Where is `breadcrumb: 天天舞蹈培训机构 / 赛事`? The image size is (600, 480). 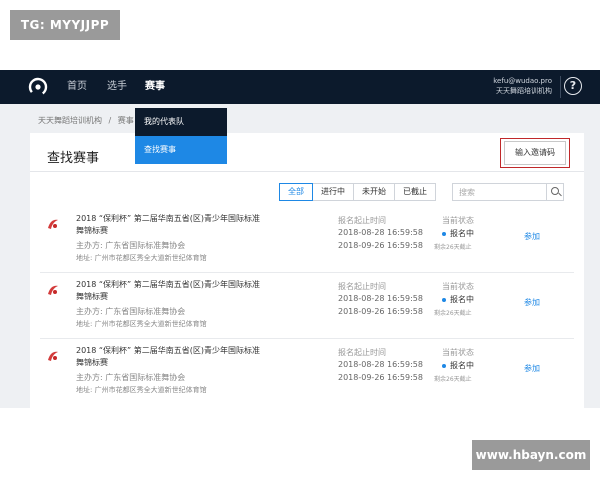 breadcrumb: 天天舞蹈培训机构 / 赛事 is located at coordinates (88, 120).